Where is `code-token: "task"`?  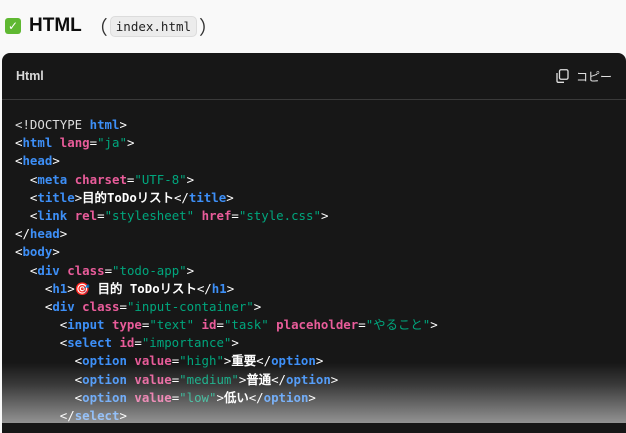 code-token: "task" is located at coordinates (246, 324).